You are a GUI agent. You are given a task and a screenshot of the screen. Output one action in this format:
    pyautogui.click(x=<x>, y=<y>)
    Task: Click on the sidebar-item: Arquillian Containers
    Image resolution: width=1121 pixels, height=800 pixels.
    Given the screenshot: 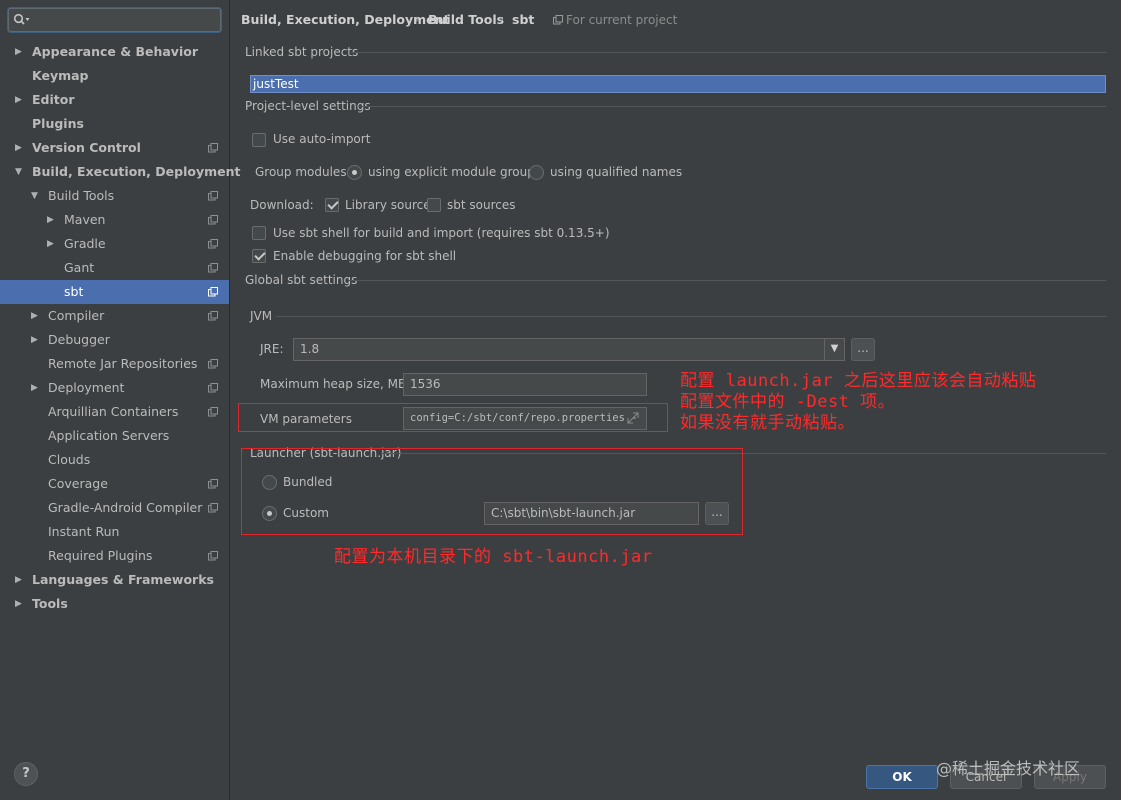 What is the action you would take?
    pyautogui.click(x=114, y=412)
    